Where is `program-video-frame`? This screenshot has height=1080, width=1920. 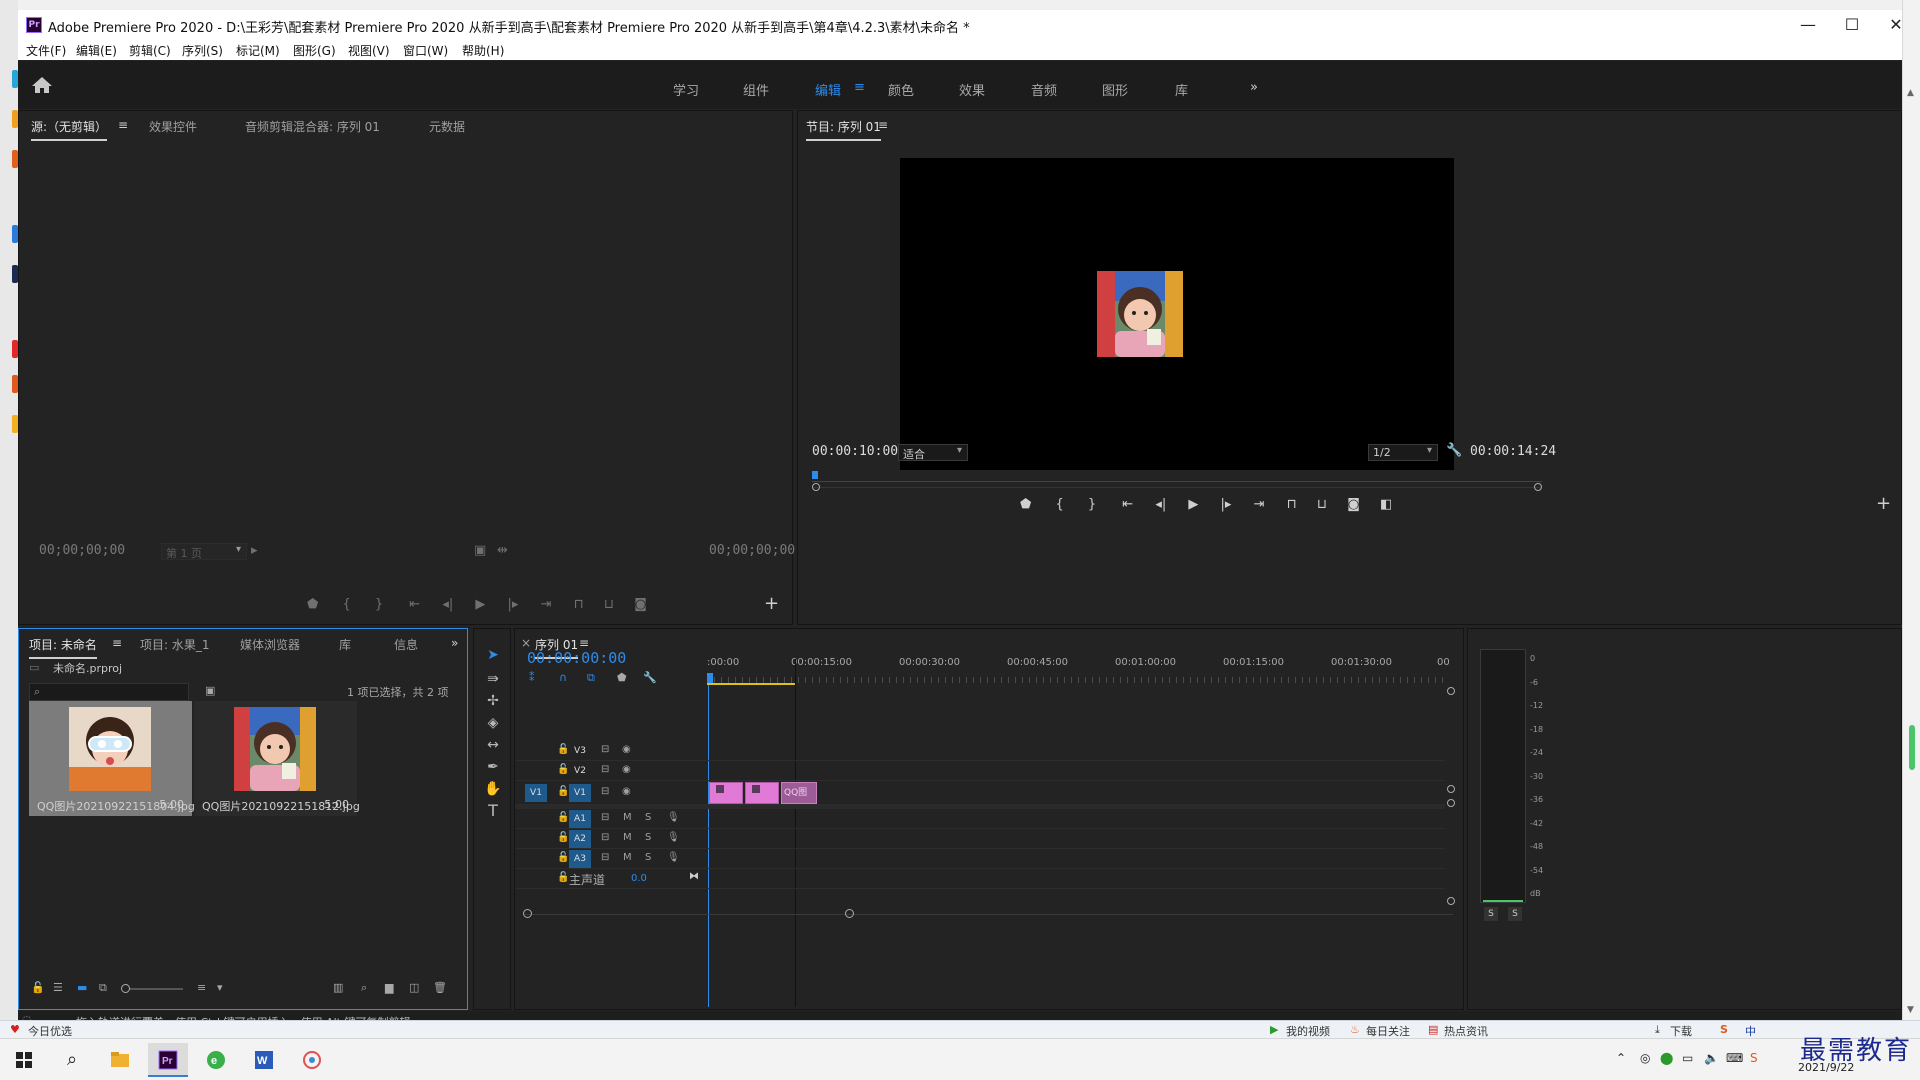
program-video-frame is located at coordinates (1177, 314).